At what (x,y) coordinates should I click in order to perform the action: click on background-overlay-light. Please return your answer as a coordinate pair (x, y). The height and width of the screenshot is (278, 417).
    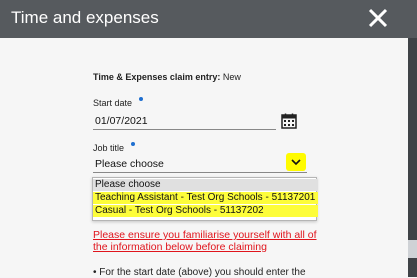
    Looking at the image, I should click on (412, 249).